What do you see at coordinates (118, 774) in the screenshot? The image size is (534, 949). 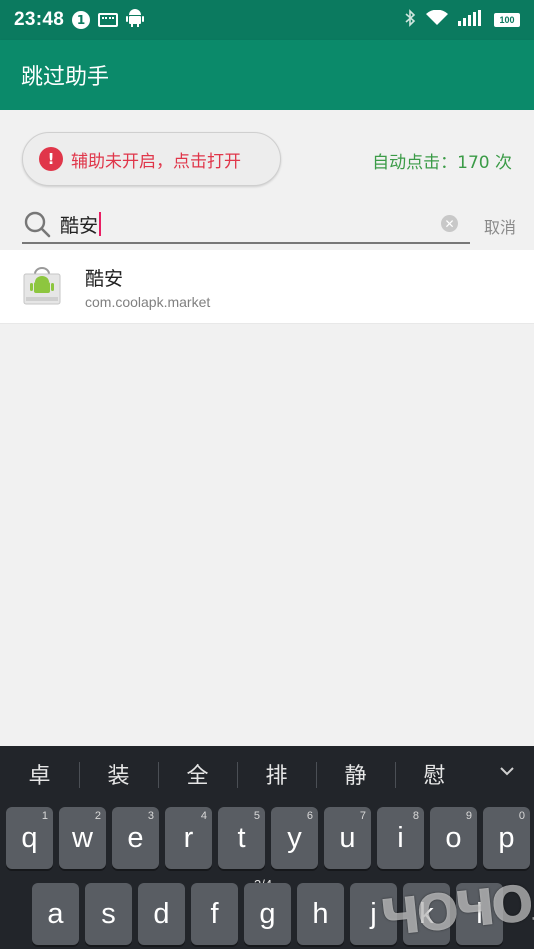 I see `candidate-word: 装` at bounding box center [118, 774].